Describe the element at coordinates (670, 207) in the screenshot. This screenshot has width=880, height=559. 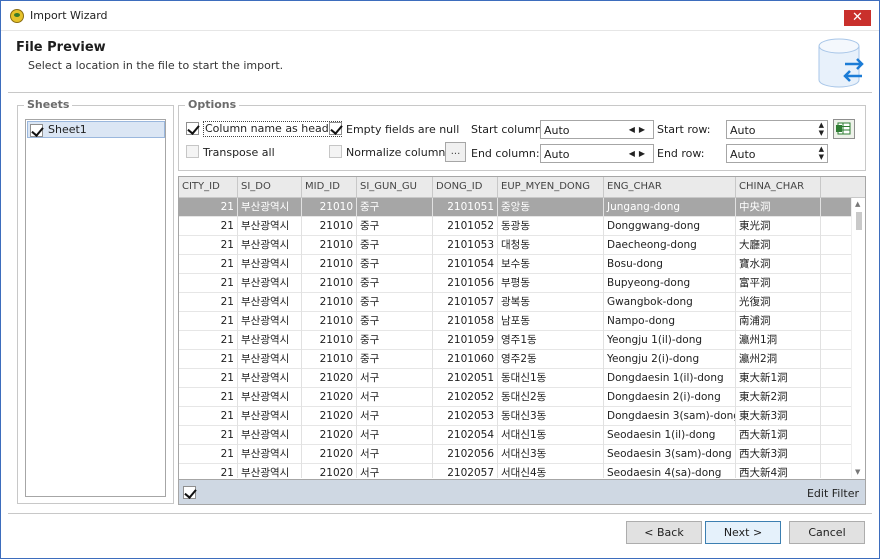
I see `table-cell: Jungang-dong` at that location.